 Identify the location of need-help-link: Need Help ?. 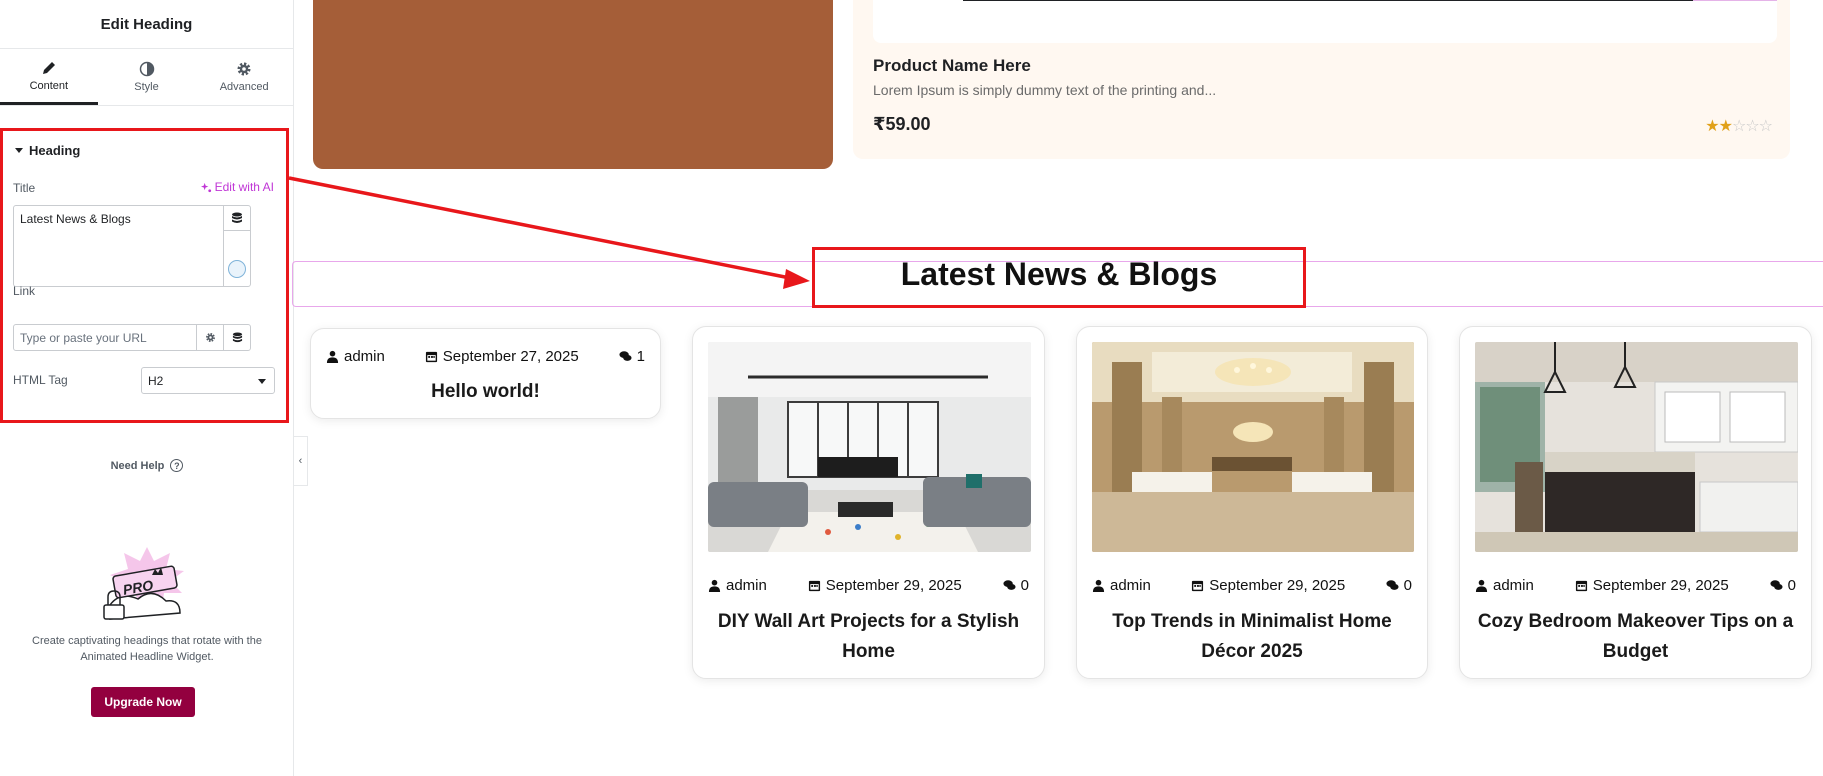
(147, 465).